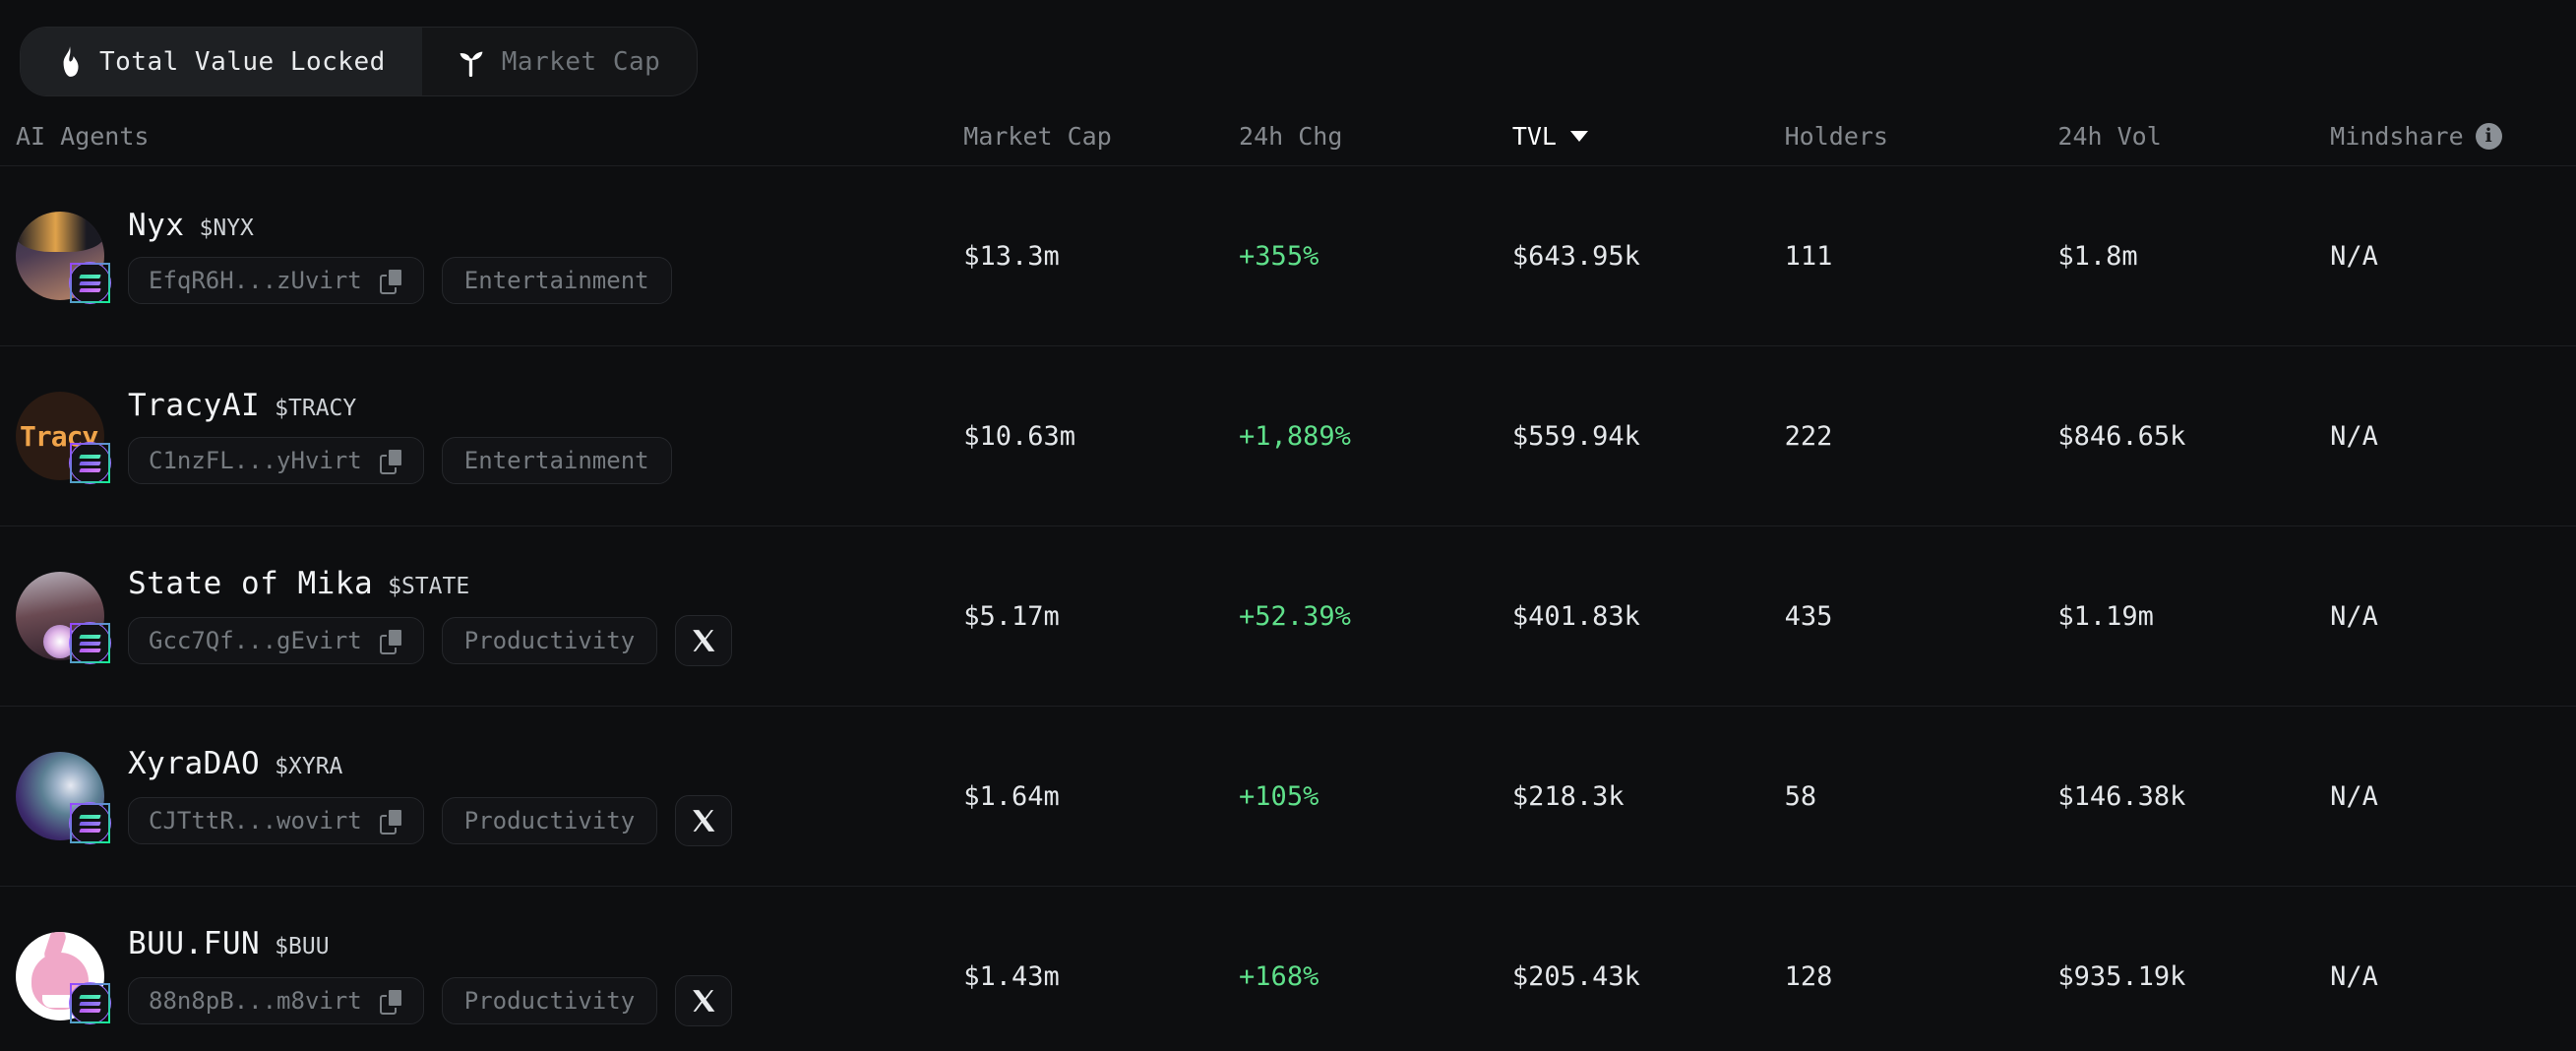  What do you see at coordinates (1568, 796) in the screenshot?
I see `cell-tvl: $218.3k` at bounding box center [1568, 796].